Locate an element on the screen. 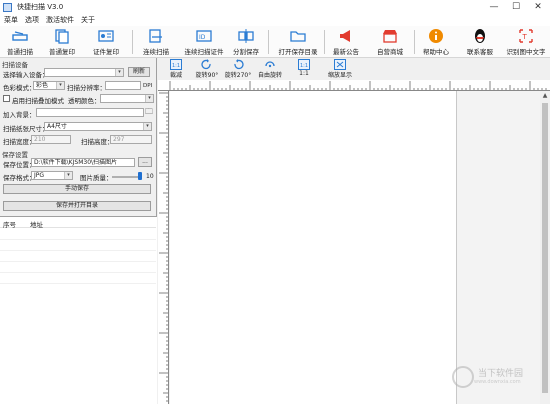 The width and height of the screenshot is (550, 404). toolbar-button-shop: 自营商城 is located at coordinates (390, 42).